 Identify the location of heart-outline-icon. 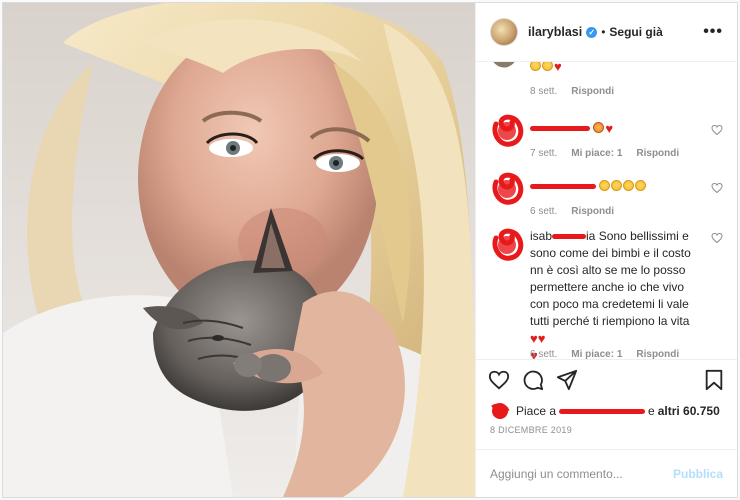
(499, 380).